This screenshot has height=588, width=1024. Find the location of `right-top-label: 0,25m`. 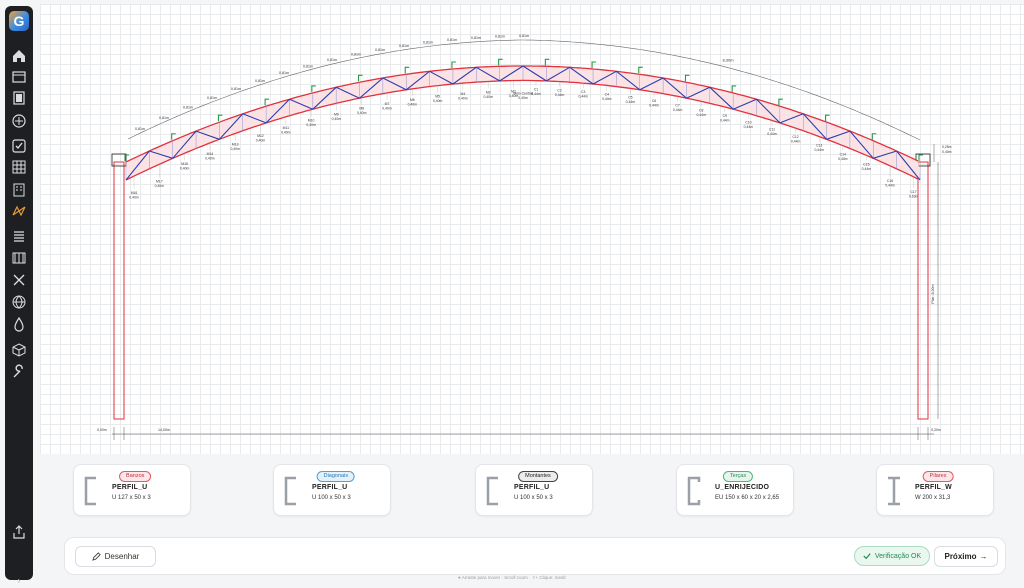

right-top-label: 0,25m is located at coordinates (947, 147).